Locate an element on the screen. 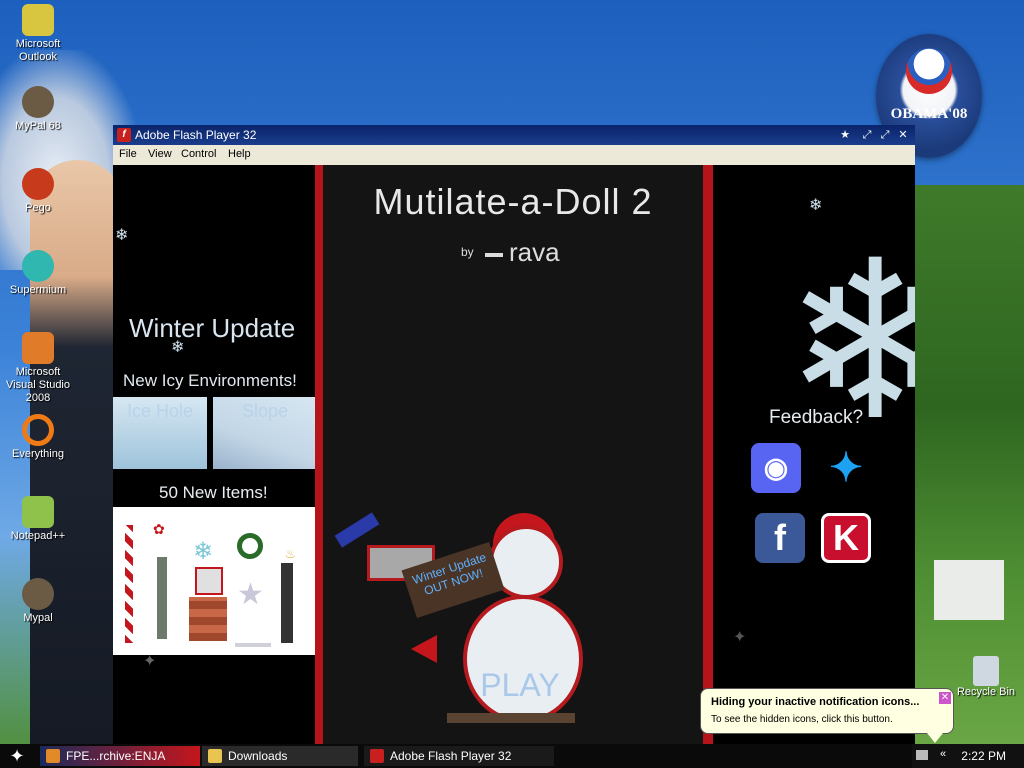 The width and height of the screenshot is (1024, 768). desktop-icon-recycle-bin: Recycle Bin is located at coordinates (986, 677).